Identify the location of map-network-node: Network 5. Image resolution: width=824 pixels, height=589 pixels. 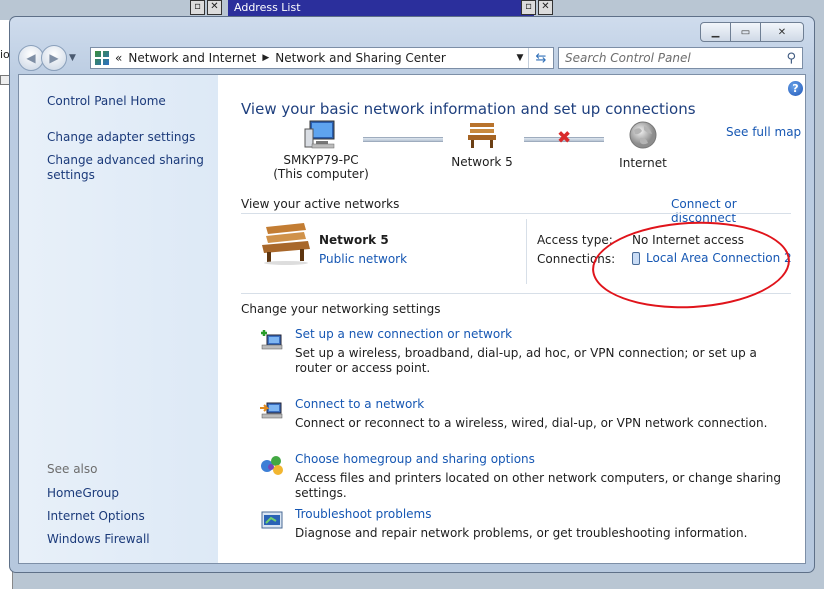
(482, 145).